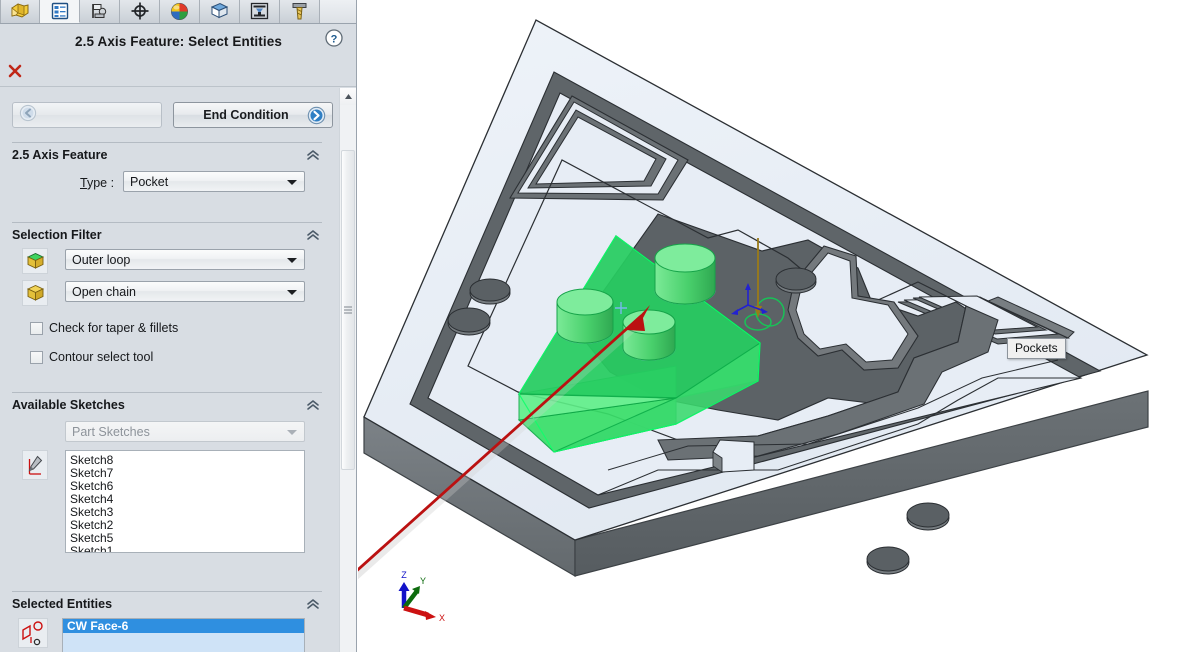  I want to click on scroll-thumb-grip-icon, so click(348, 310).